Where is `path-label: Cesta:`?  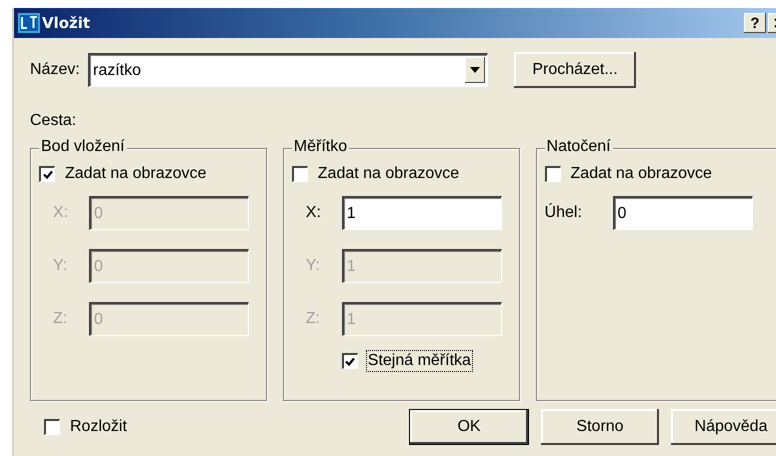
path-label: Cesta: is located at coordinates (54, 121).